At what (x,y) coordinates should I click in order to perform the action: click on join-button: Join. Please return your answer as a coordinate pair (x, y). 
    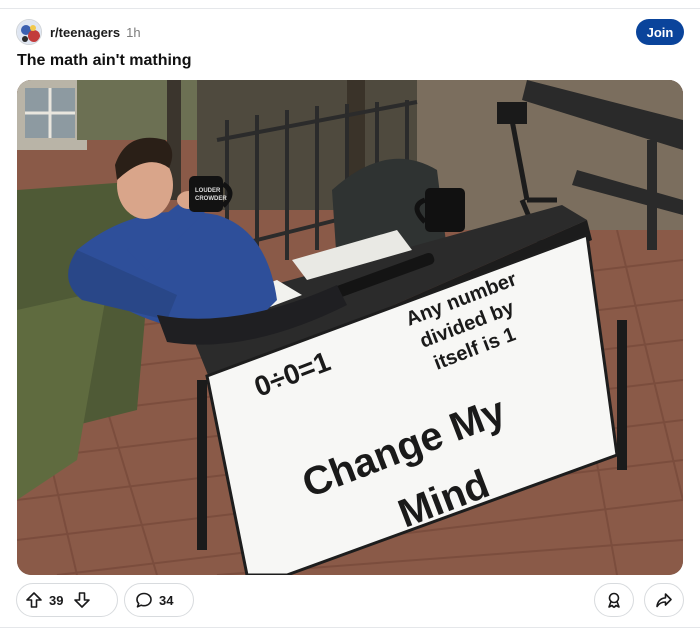
    Looking at the image, I should click on (660, 32).